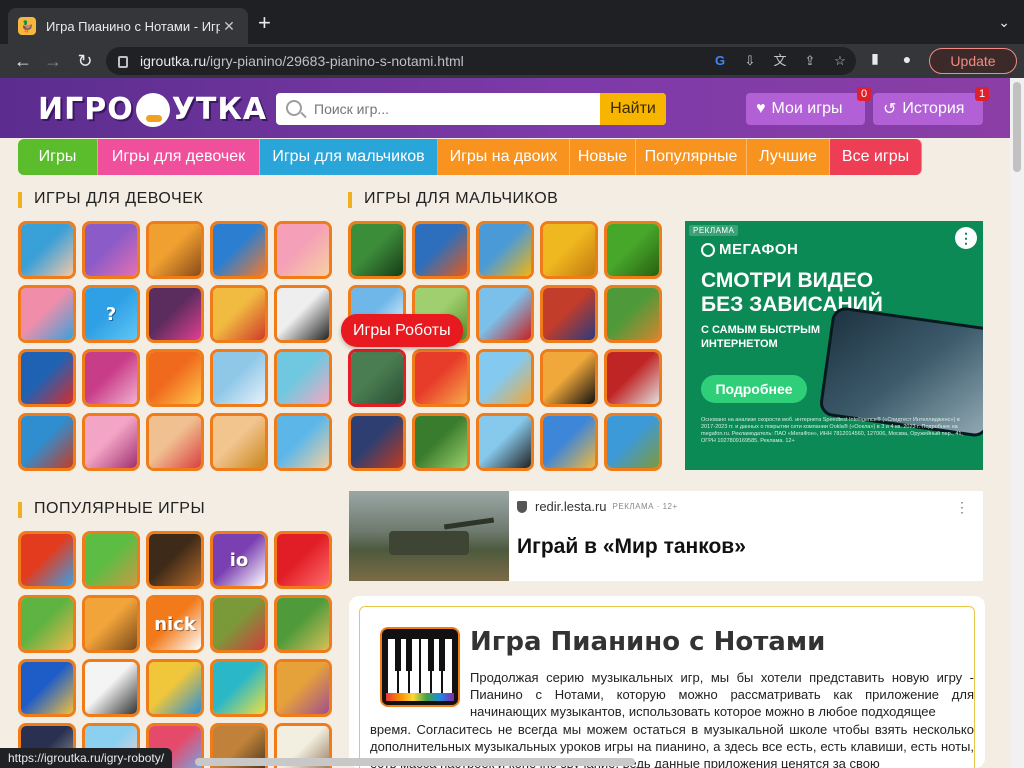 The width and height of the screenshot is (1024, 768). I want to click on side-panel-icon: ▮, so click(875, 58).